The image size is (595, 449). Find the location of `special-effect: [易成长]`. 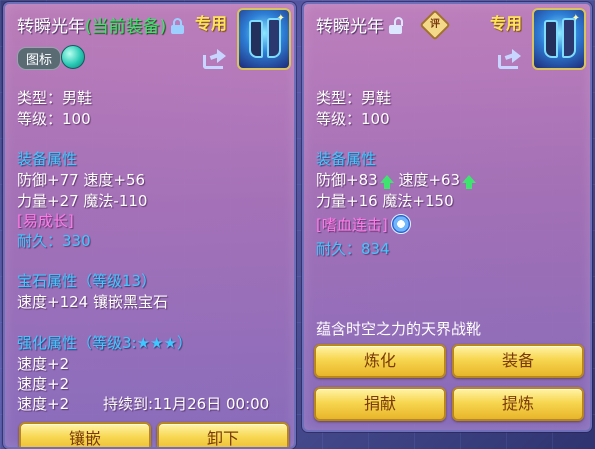

special-effect: [易成长] is located at coordinates (45, 221).